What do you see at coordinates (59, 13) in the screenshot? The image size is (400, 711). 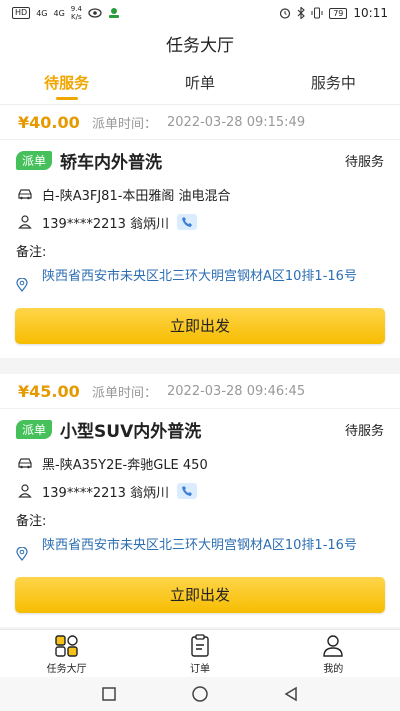 I see `signal-2: 4G` at bounding box center [59, 13].